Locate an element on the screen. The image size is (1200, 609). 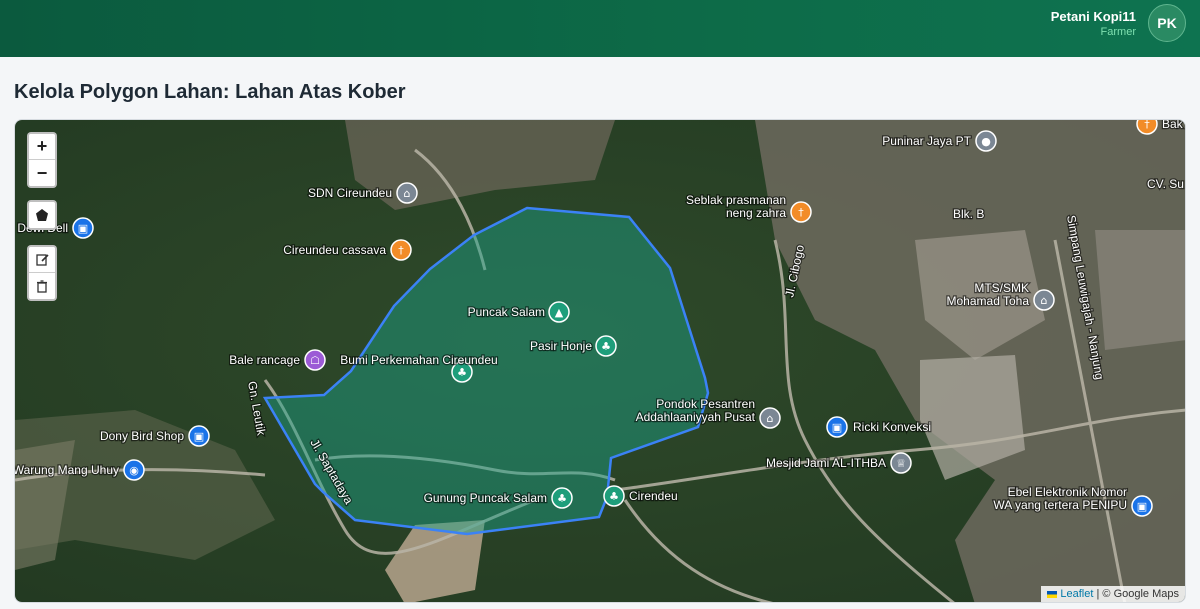
zoom-in-button: + is located at coordinates (42, 147).